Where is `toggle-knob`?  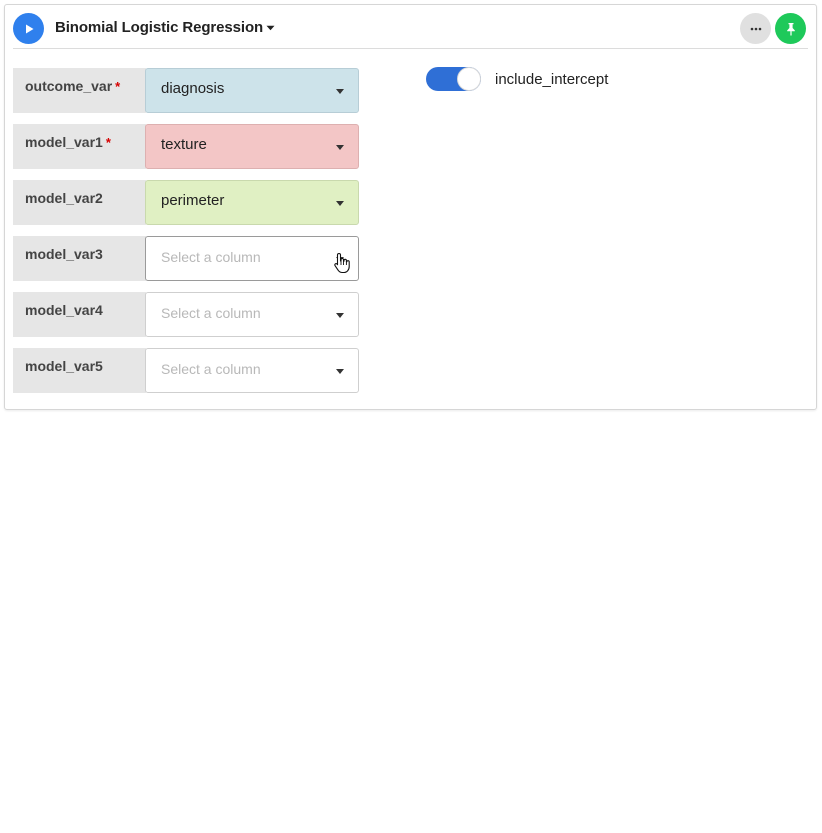 toggle-knob is located at coordinates (469, 79).